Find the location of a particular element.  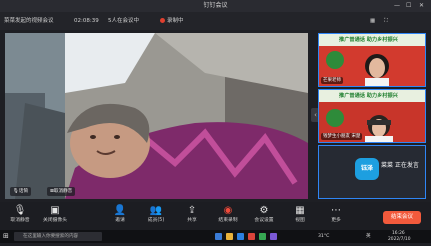

window-title-bar: 钉钉会议 is located at coordinates (215, 6).